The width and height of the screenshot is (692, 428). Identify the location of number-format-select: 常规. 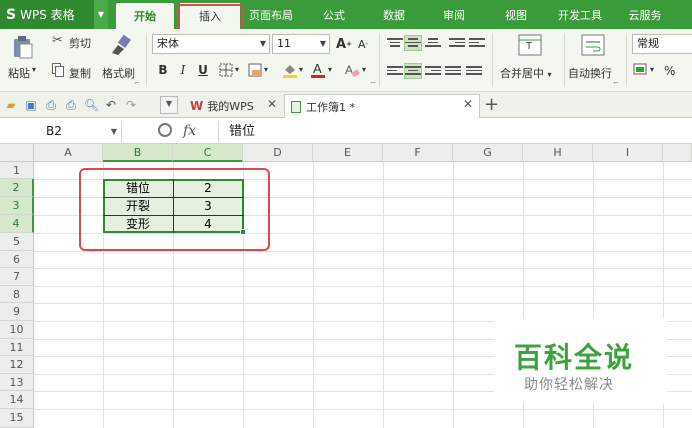
(662, 44).